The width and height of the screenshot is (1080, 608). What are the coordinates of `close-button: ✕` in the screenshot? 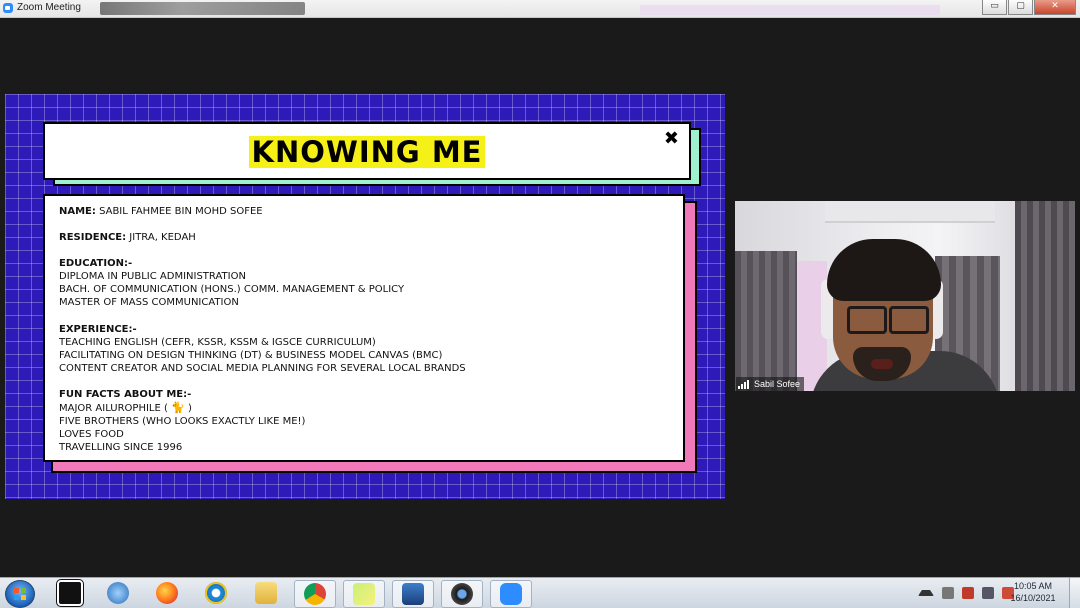 It's located at (1055, 7).